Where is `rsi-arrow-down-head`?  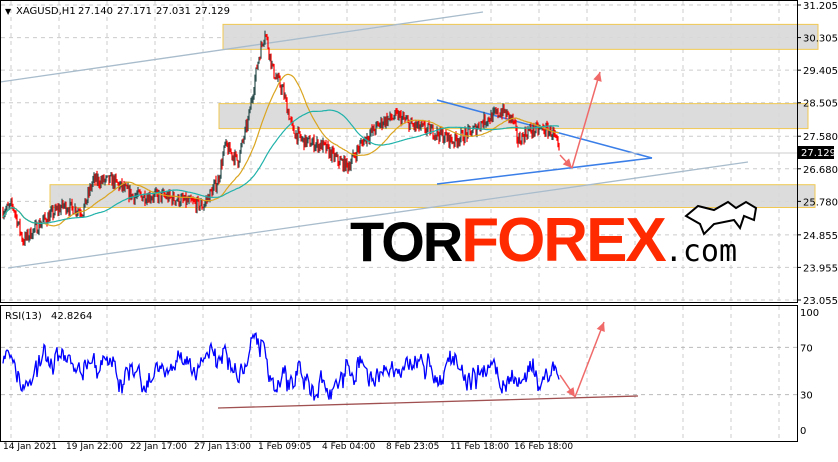
rsi-arrow-down-head is located at coordinates (570, 392).